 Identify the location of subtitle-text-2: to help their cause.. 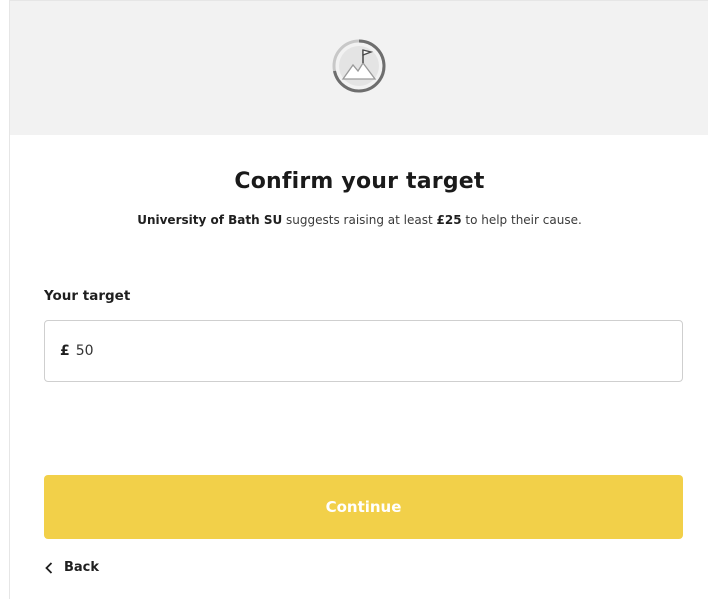
(521, 220).